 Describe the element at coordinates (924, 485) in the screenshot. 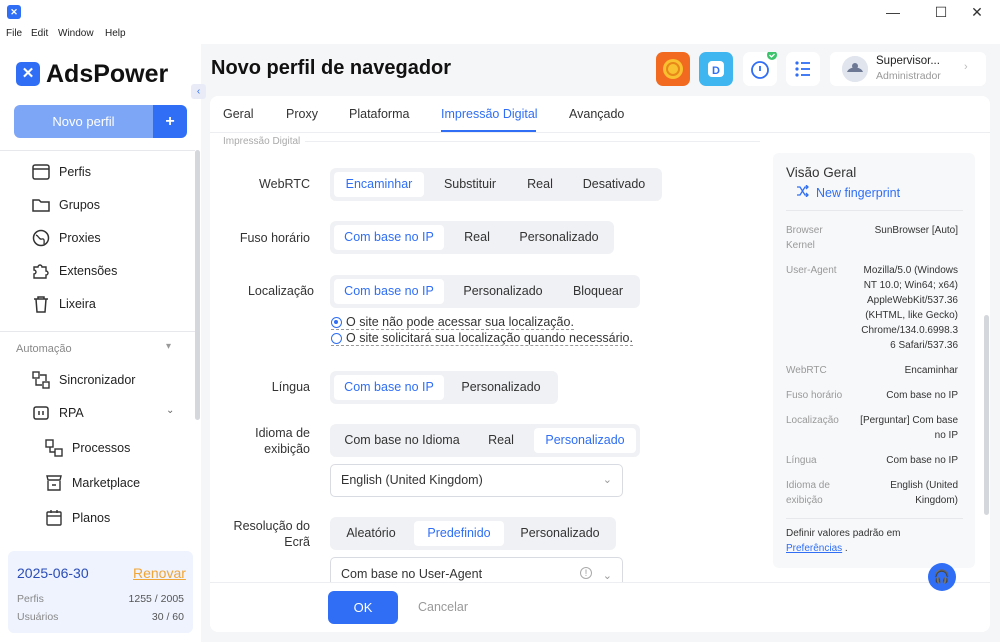

I see `overview-value: English (United` at that location.